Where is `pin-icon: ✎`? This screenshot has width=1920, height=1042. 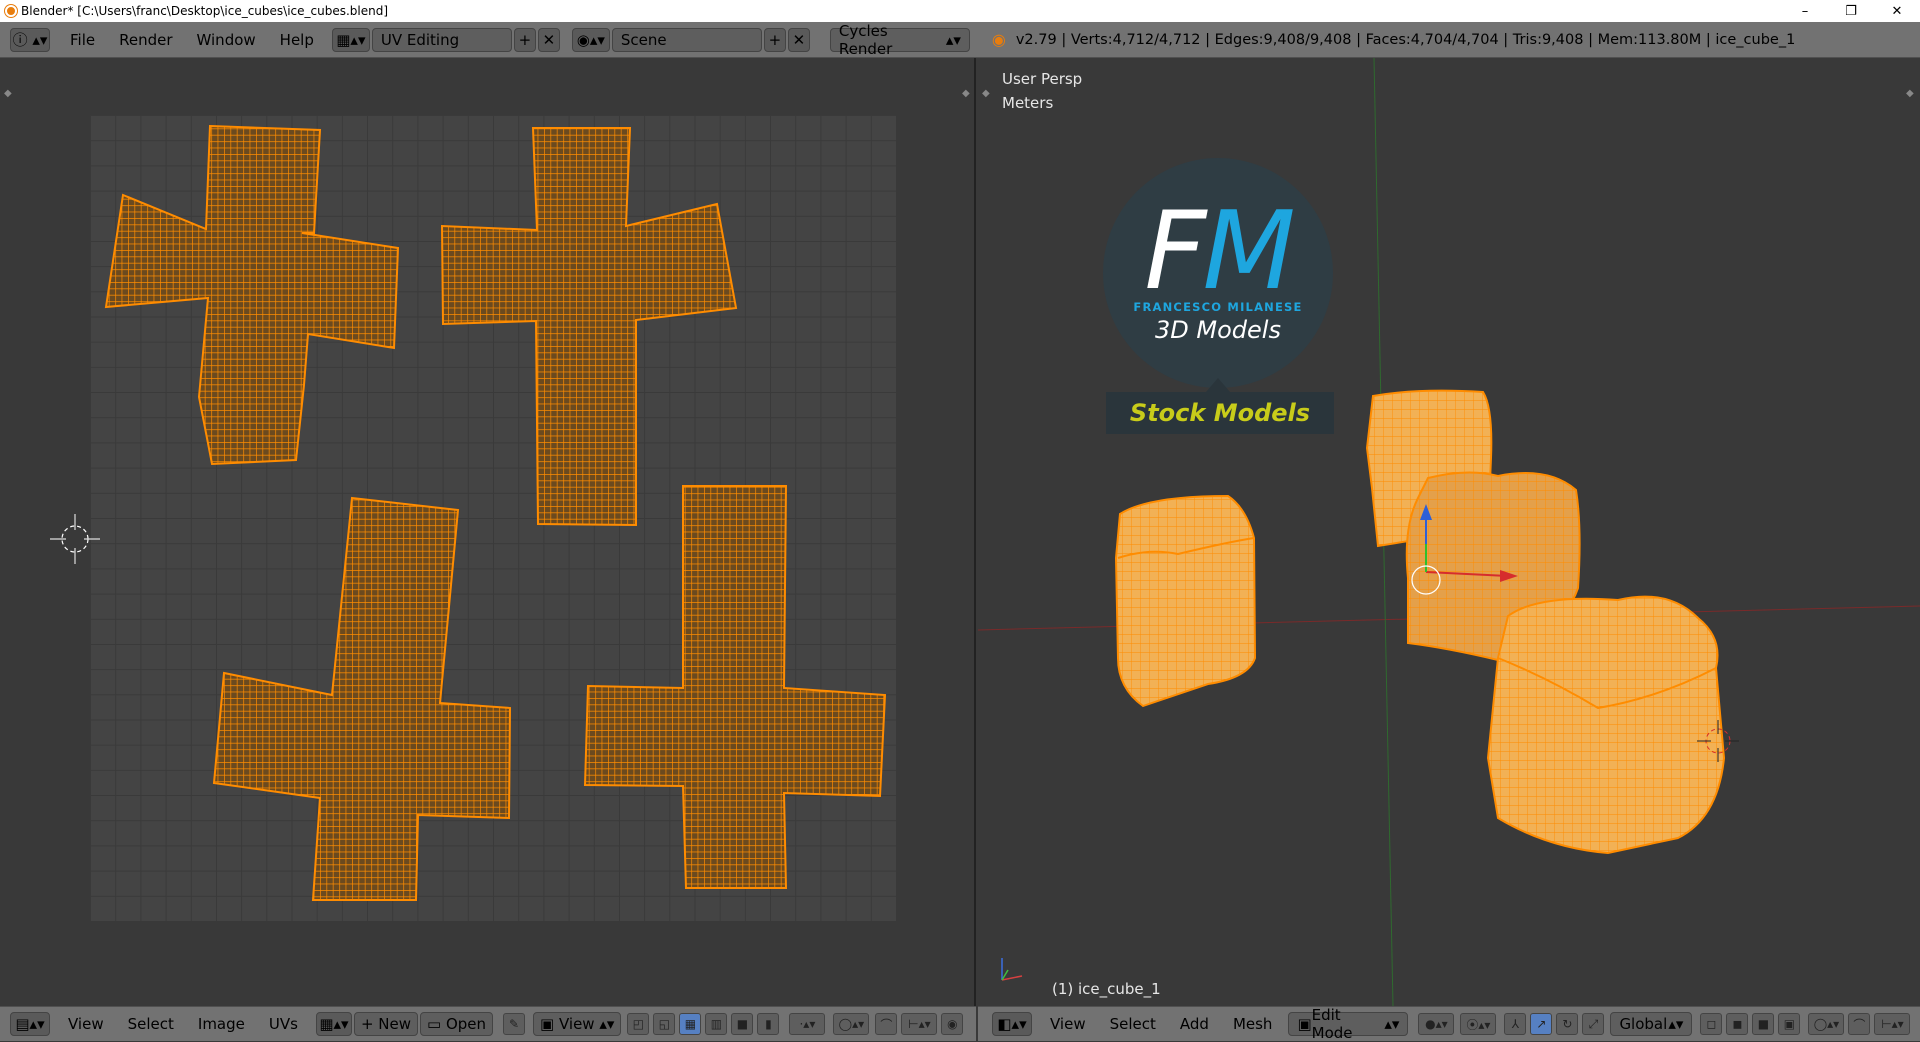
pin-icon: ✎ is located at coordinates (514, 1024).